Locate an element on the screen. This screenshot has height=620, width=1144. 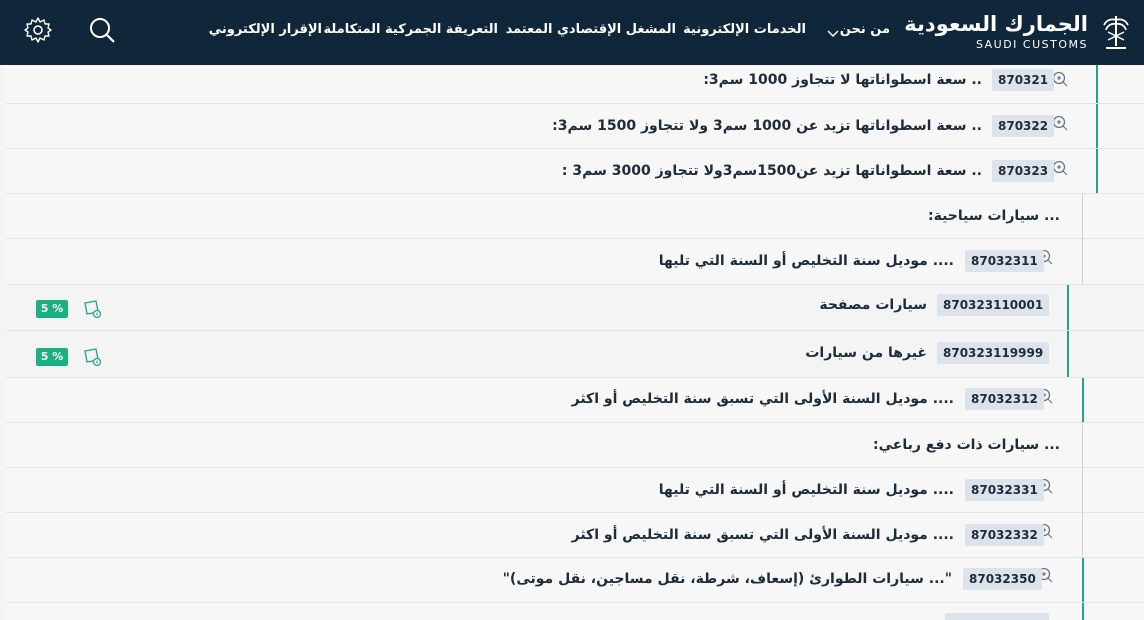
tariff-code: 87032312 is located at coordinates (1004, 399).